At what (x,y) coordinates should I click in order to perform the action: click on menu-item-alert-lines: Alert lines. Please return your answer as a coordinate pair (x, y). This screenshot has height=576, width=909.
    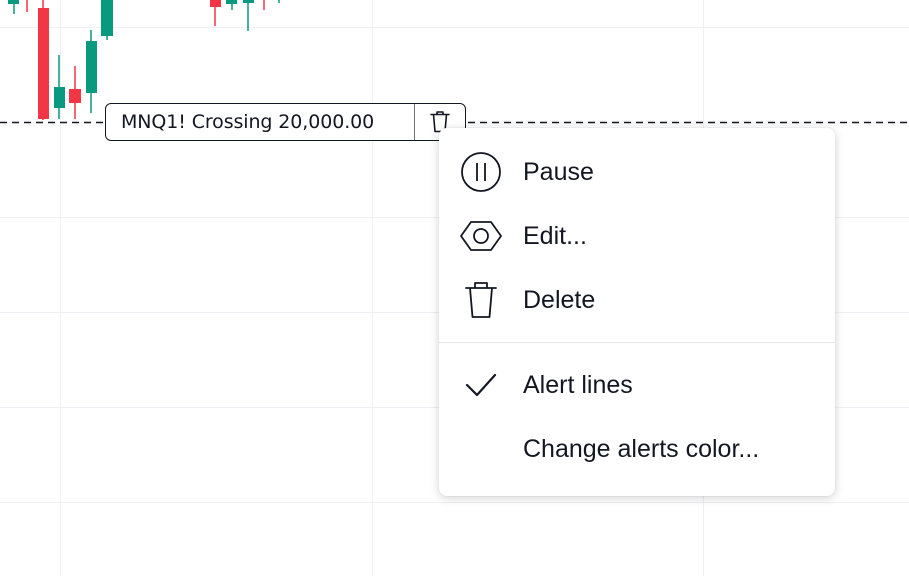
    Looking at the image, I should click on (637, 385).